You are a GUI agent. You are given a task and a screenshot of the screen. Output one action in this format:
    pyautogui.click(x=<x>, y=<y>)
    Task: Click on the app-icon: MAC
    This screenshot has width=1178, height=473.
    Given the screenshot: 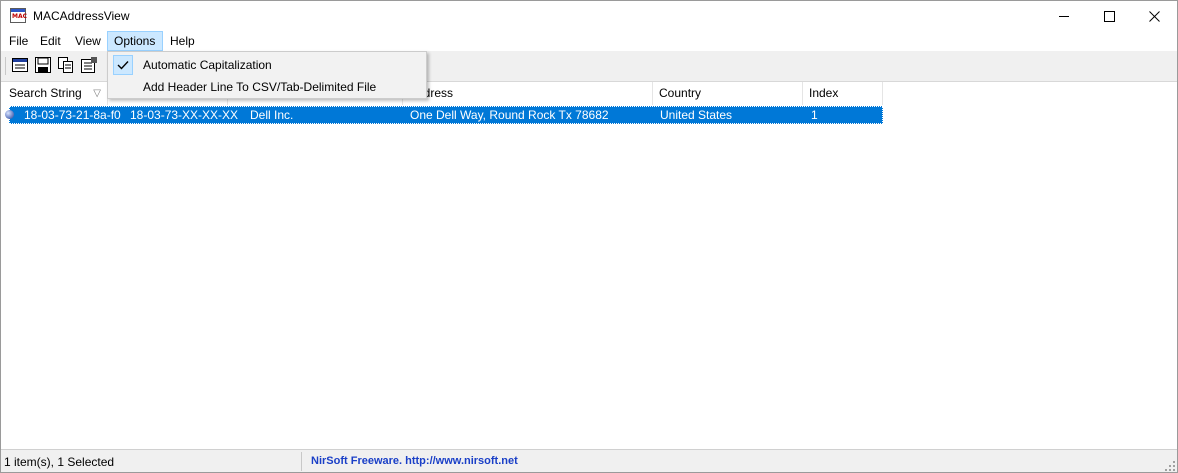 What is the action you would take?
    pyautogui.click(x=18, y=15)
    